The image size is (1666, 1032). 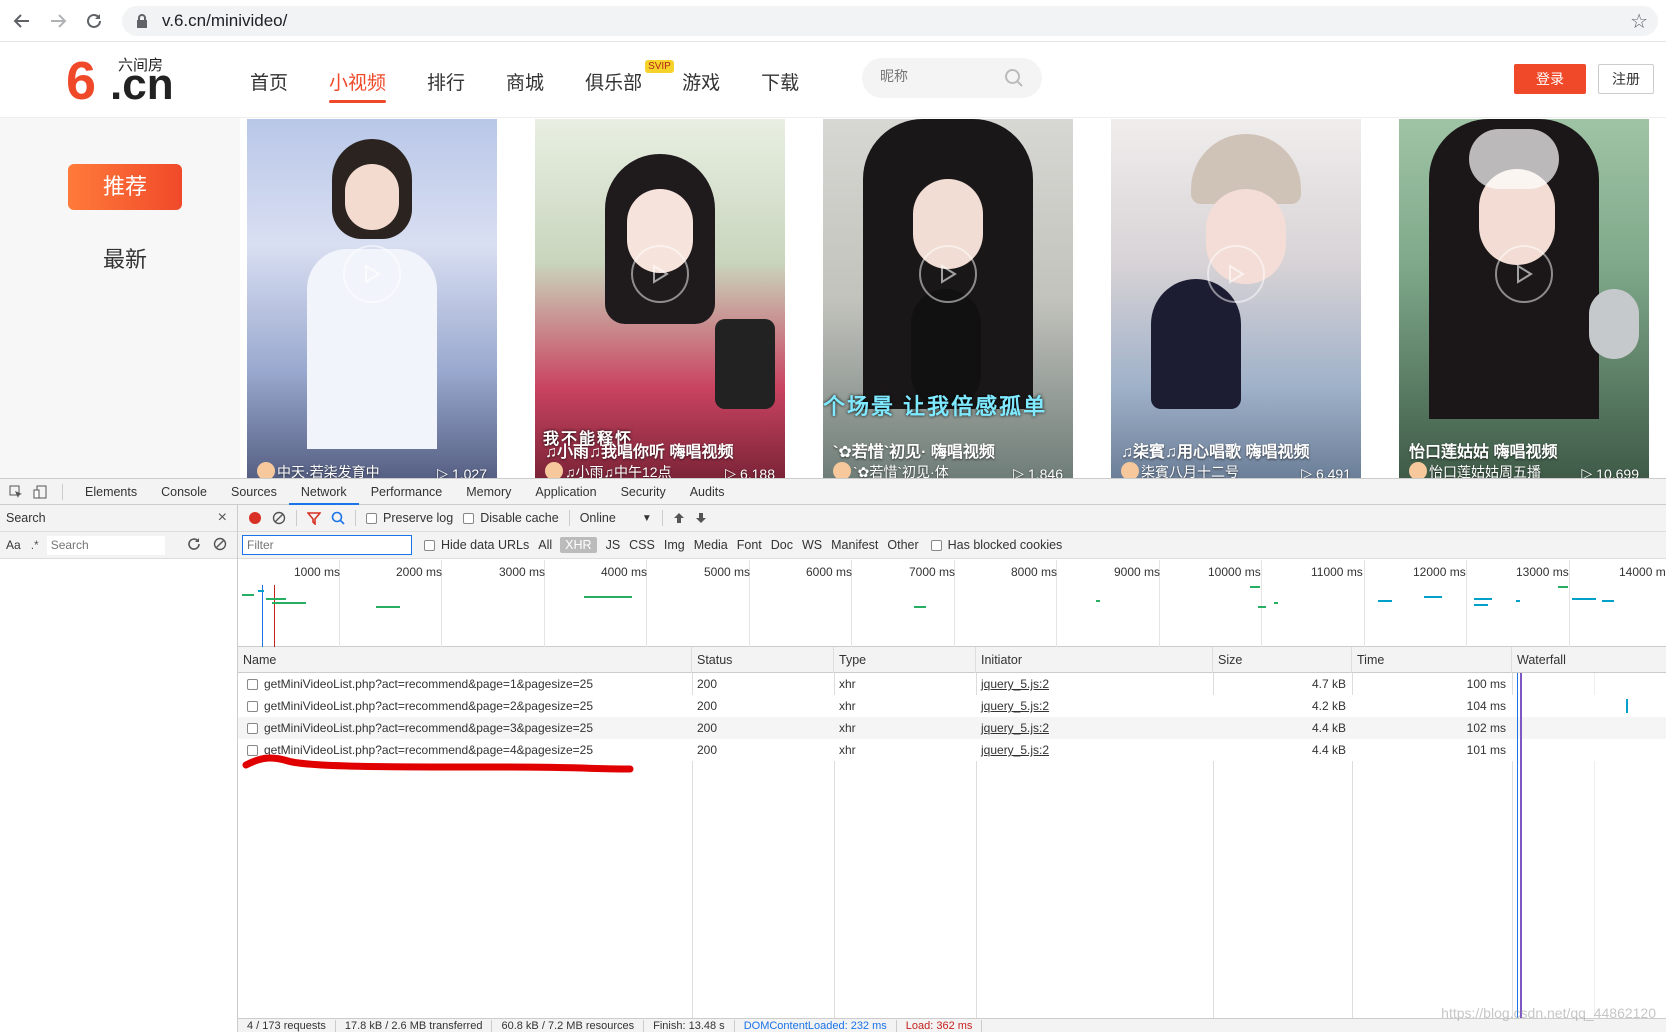 I want to click on tab-elements: Elements, so click(x=111, y=492).